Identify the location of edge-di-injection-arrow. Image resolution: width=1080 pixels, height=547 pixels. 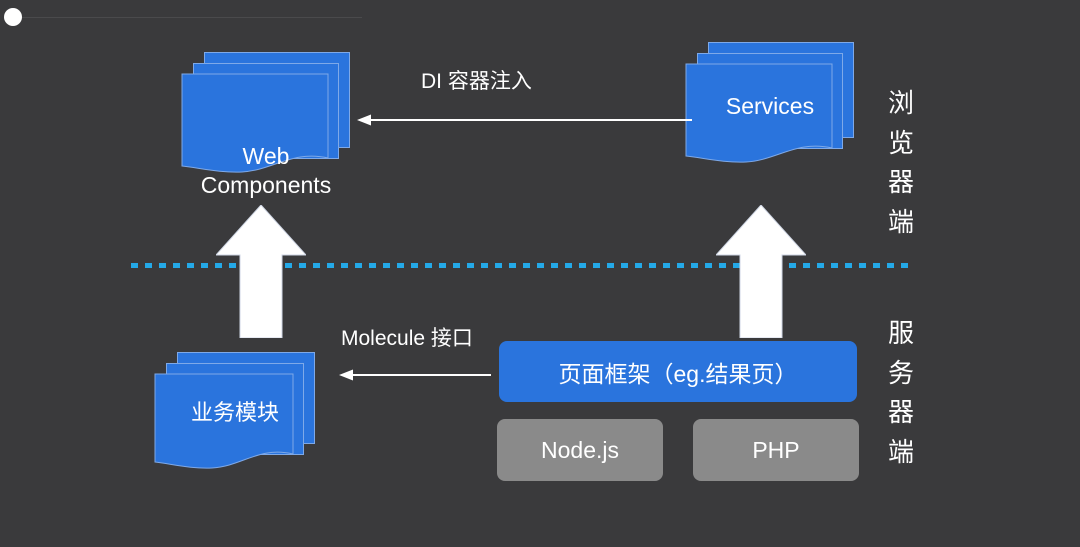
(524, 120).